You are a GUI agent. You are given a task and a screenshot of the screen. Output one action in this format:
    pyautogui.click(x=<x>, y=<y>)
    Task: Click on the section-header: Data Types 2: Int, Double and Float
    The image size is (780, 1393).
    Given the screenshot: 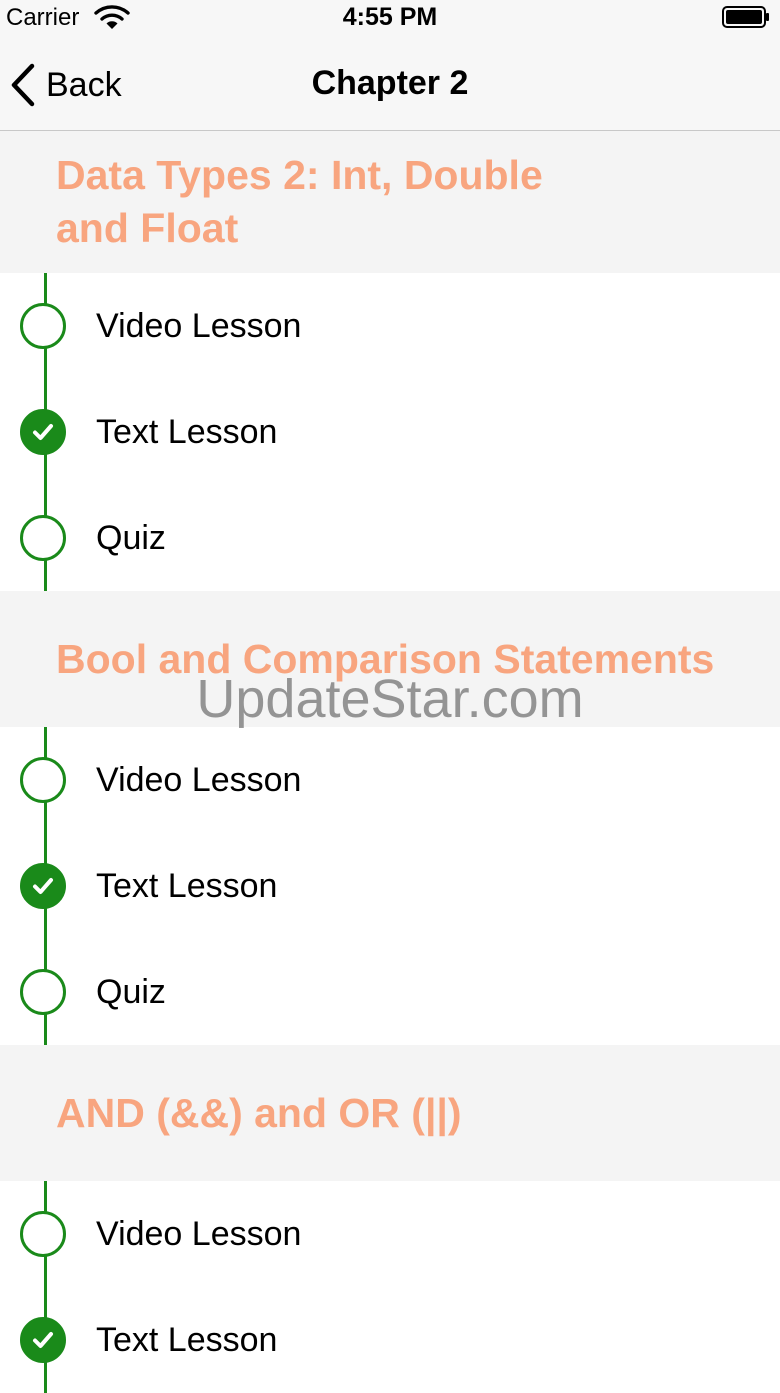 What is the action you would take?
    pyautogui.click(x=390, y=202)
    